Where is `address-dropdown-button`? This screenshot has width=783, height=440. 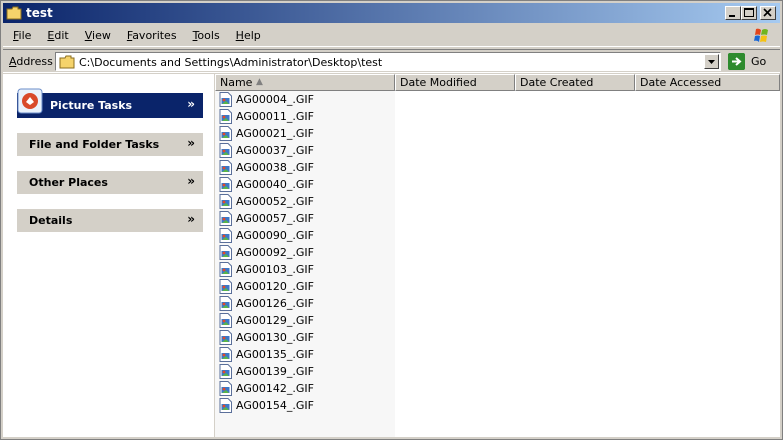 address-dropdown-button is located at coordinates (711, 61).